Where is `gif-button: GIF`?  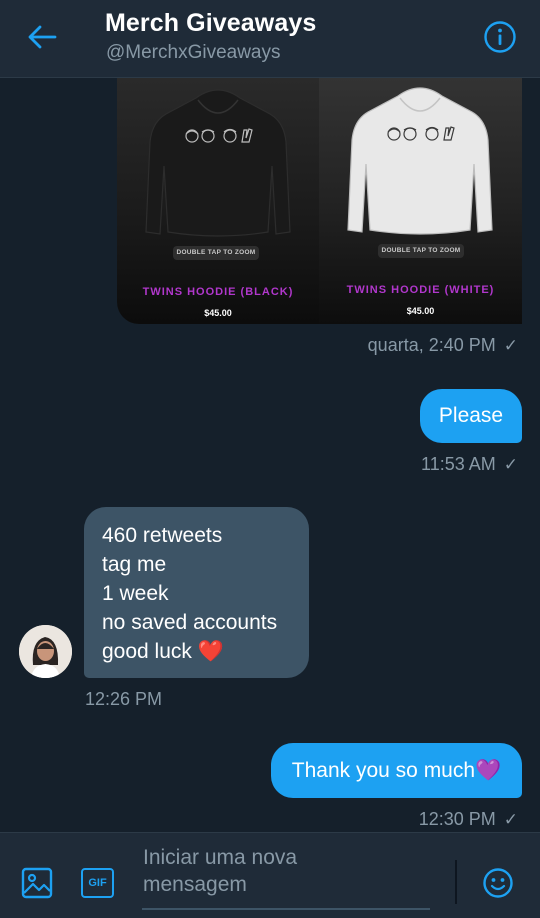
gif-button: GIF is located at coordinates (97, 883).